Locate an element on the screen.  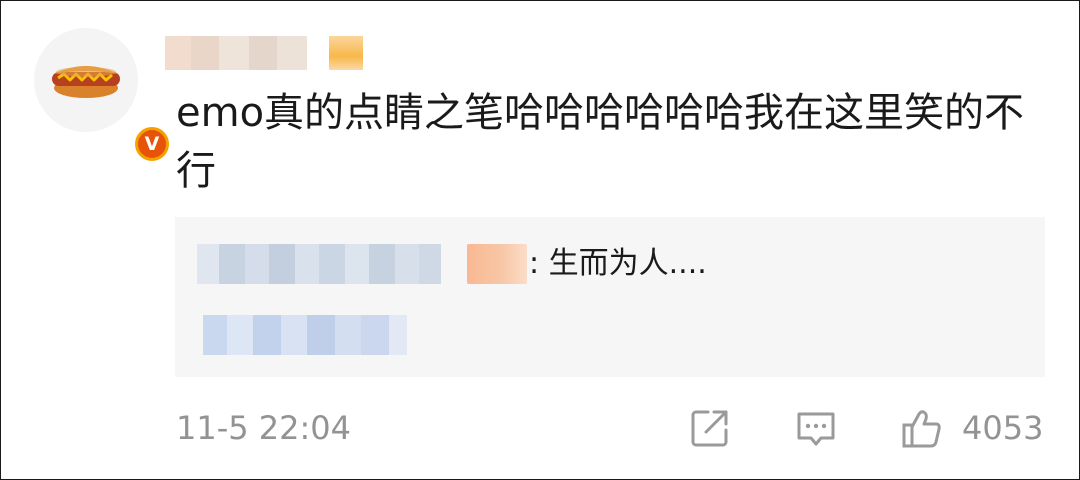
reply-user-tag-blurred is located at coordinates (497, 264).